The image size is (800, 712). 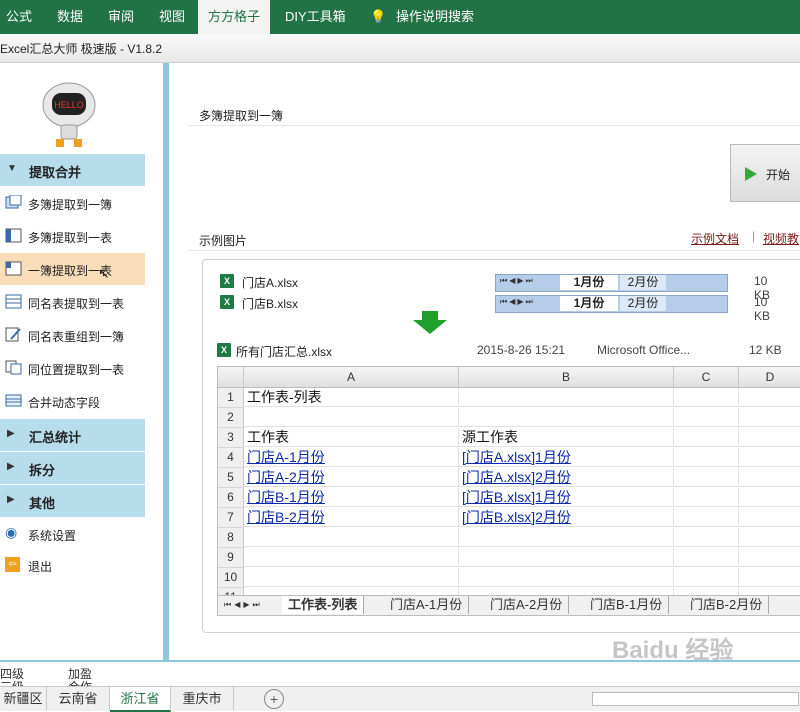 I want to click on row-number: 6, so click(x=231, y=498).